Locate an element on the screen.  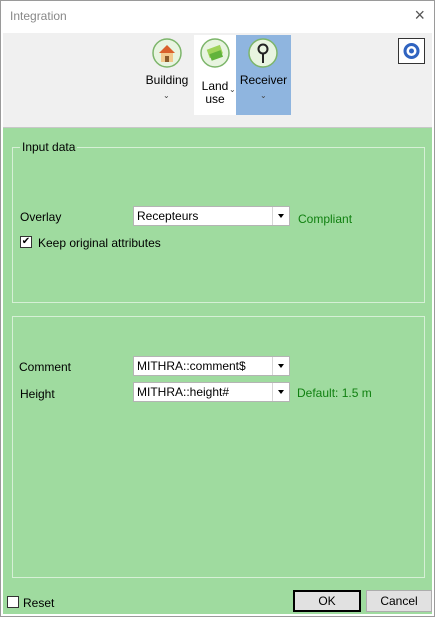
reset-label: Reset is located at coordinates (39, 603).